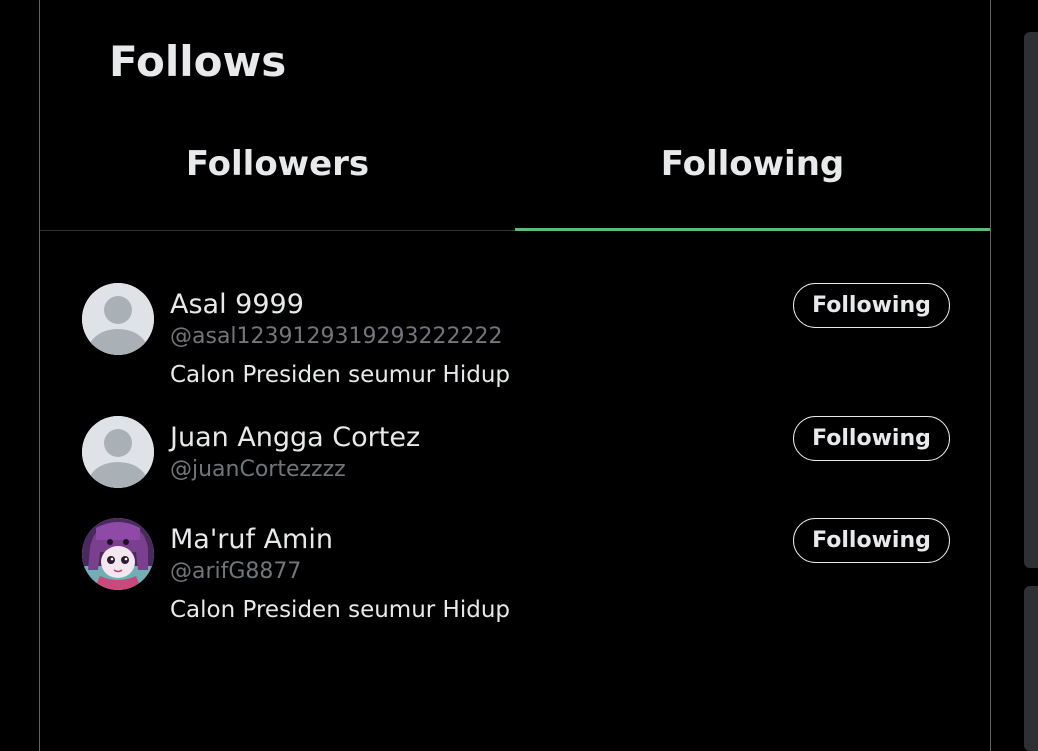 This screenshot has height=751, width=1038. I want to click on scrollbar-track-upper, so click(1031, 300).